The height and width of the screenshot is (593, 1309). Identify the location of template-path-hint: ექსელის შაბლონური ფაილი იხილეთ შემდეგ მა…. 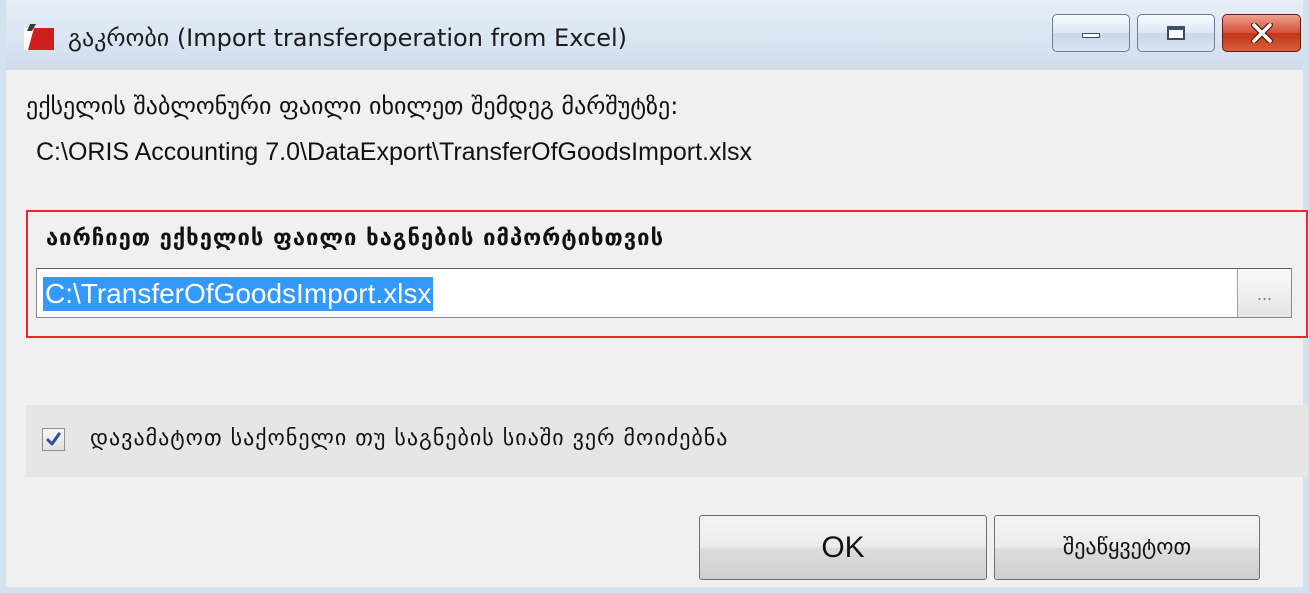
(352, 106).